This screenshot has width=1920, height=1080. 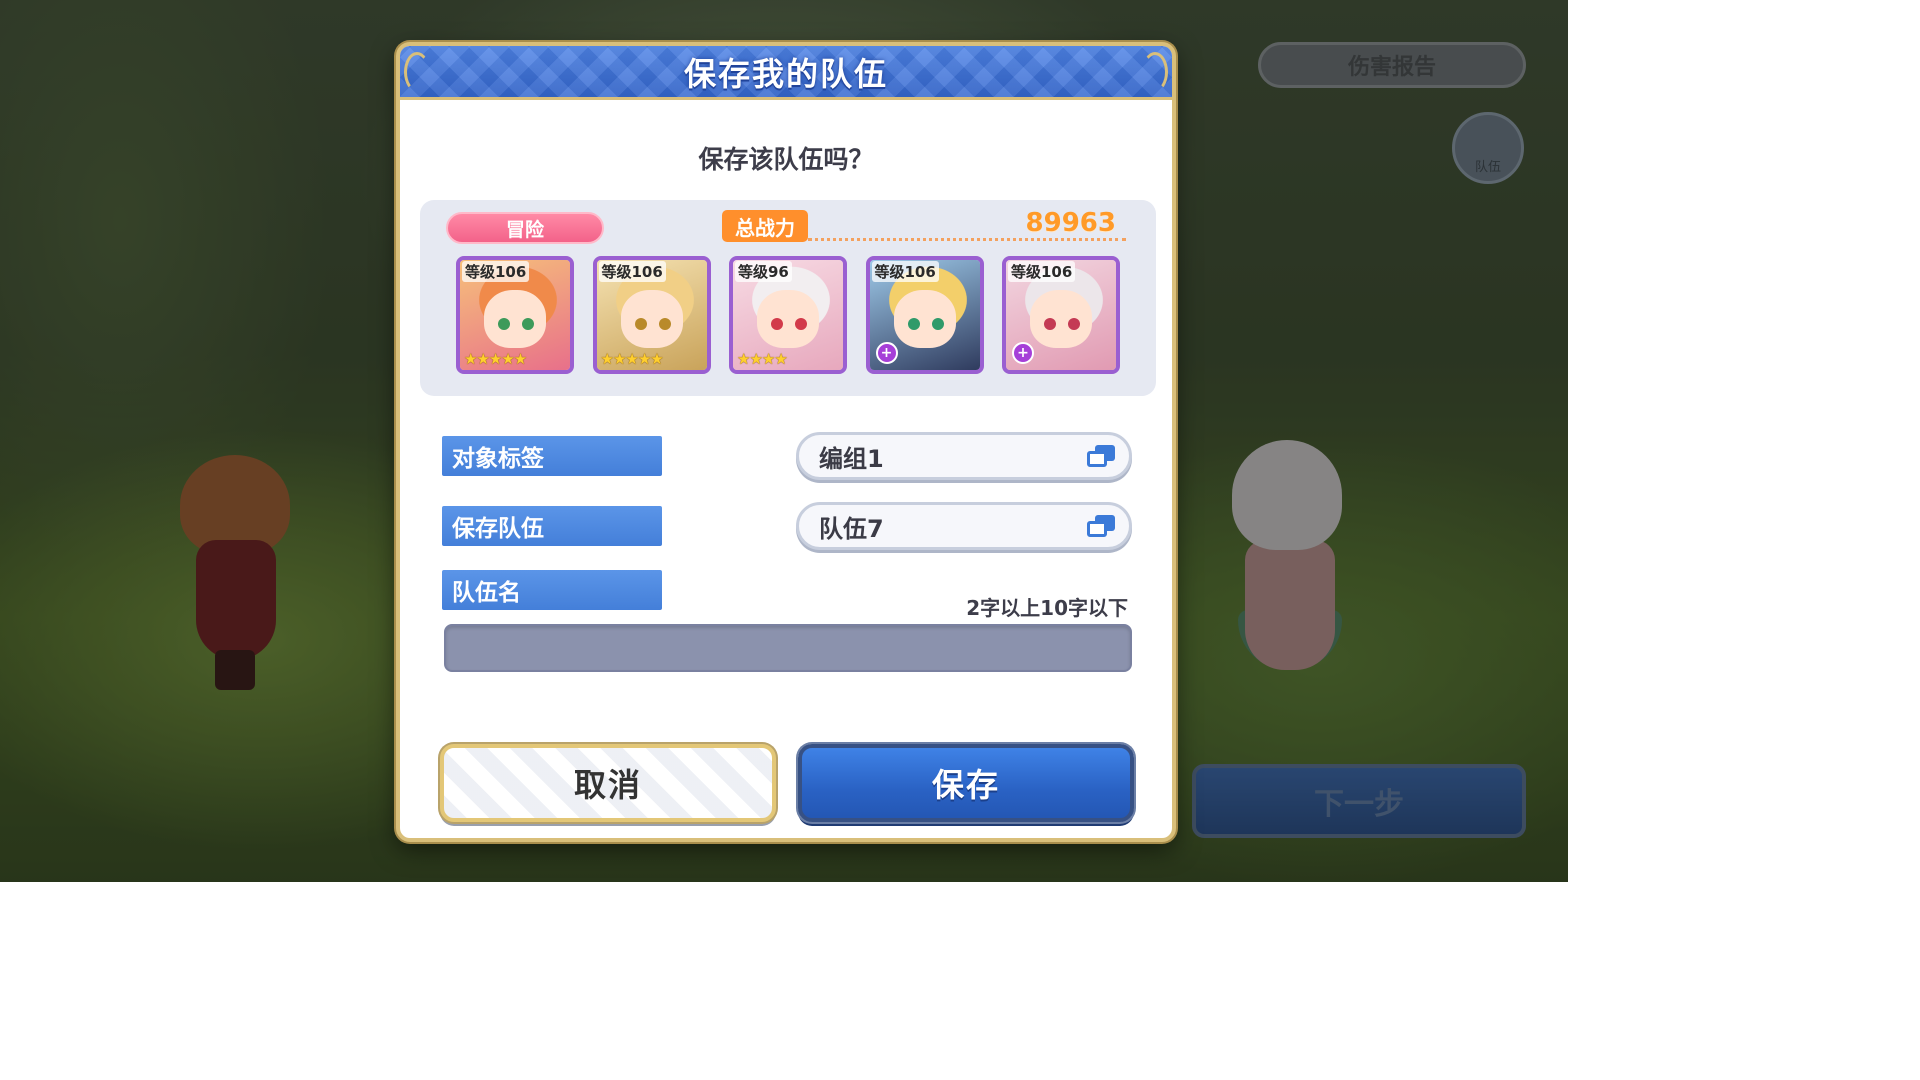 I want to click on mode-badge: 冒险, so click(x=525, y=228).